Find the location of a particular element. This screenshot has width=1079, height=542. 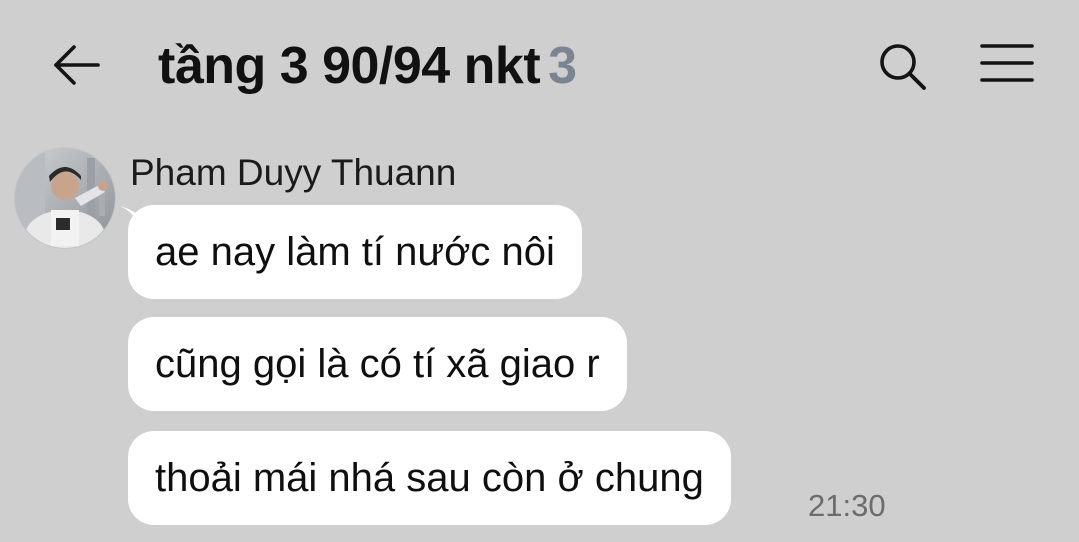

message-bubble: ae nay làm tí nước nôi is located at coordinates (355, 252).